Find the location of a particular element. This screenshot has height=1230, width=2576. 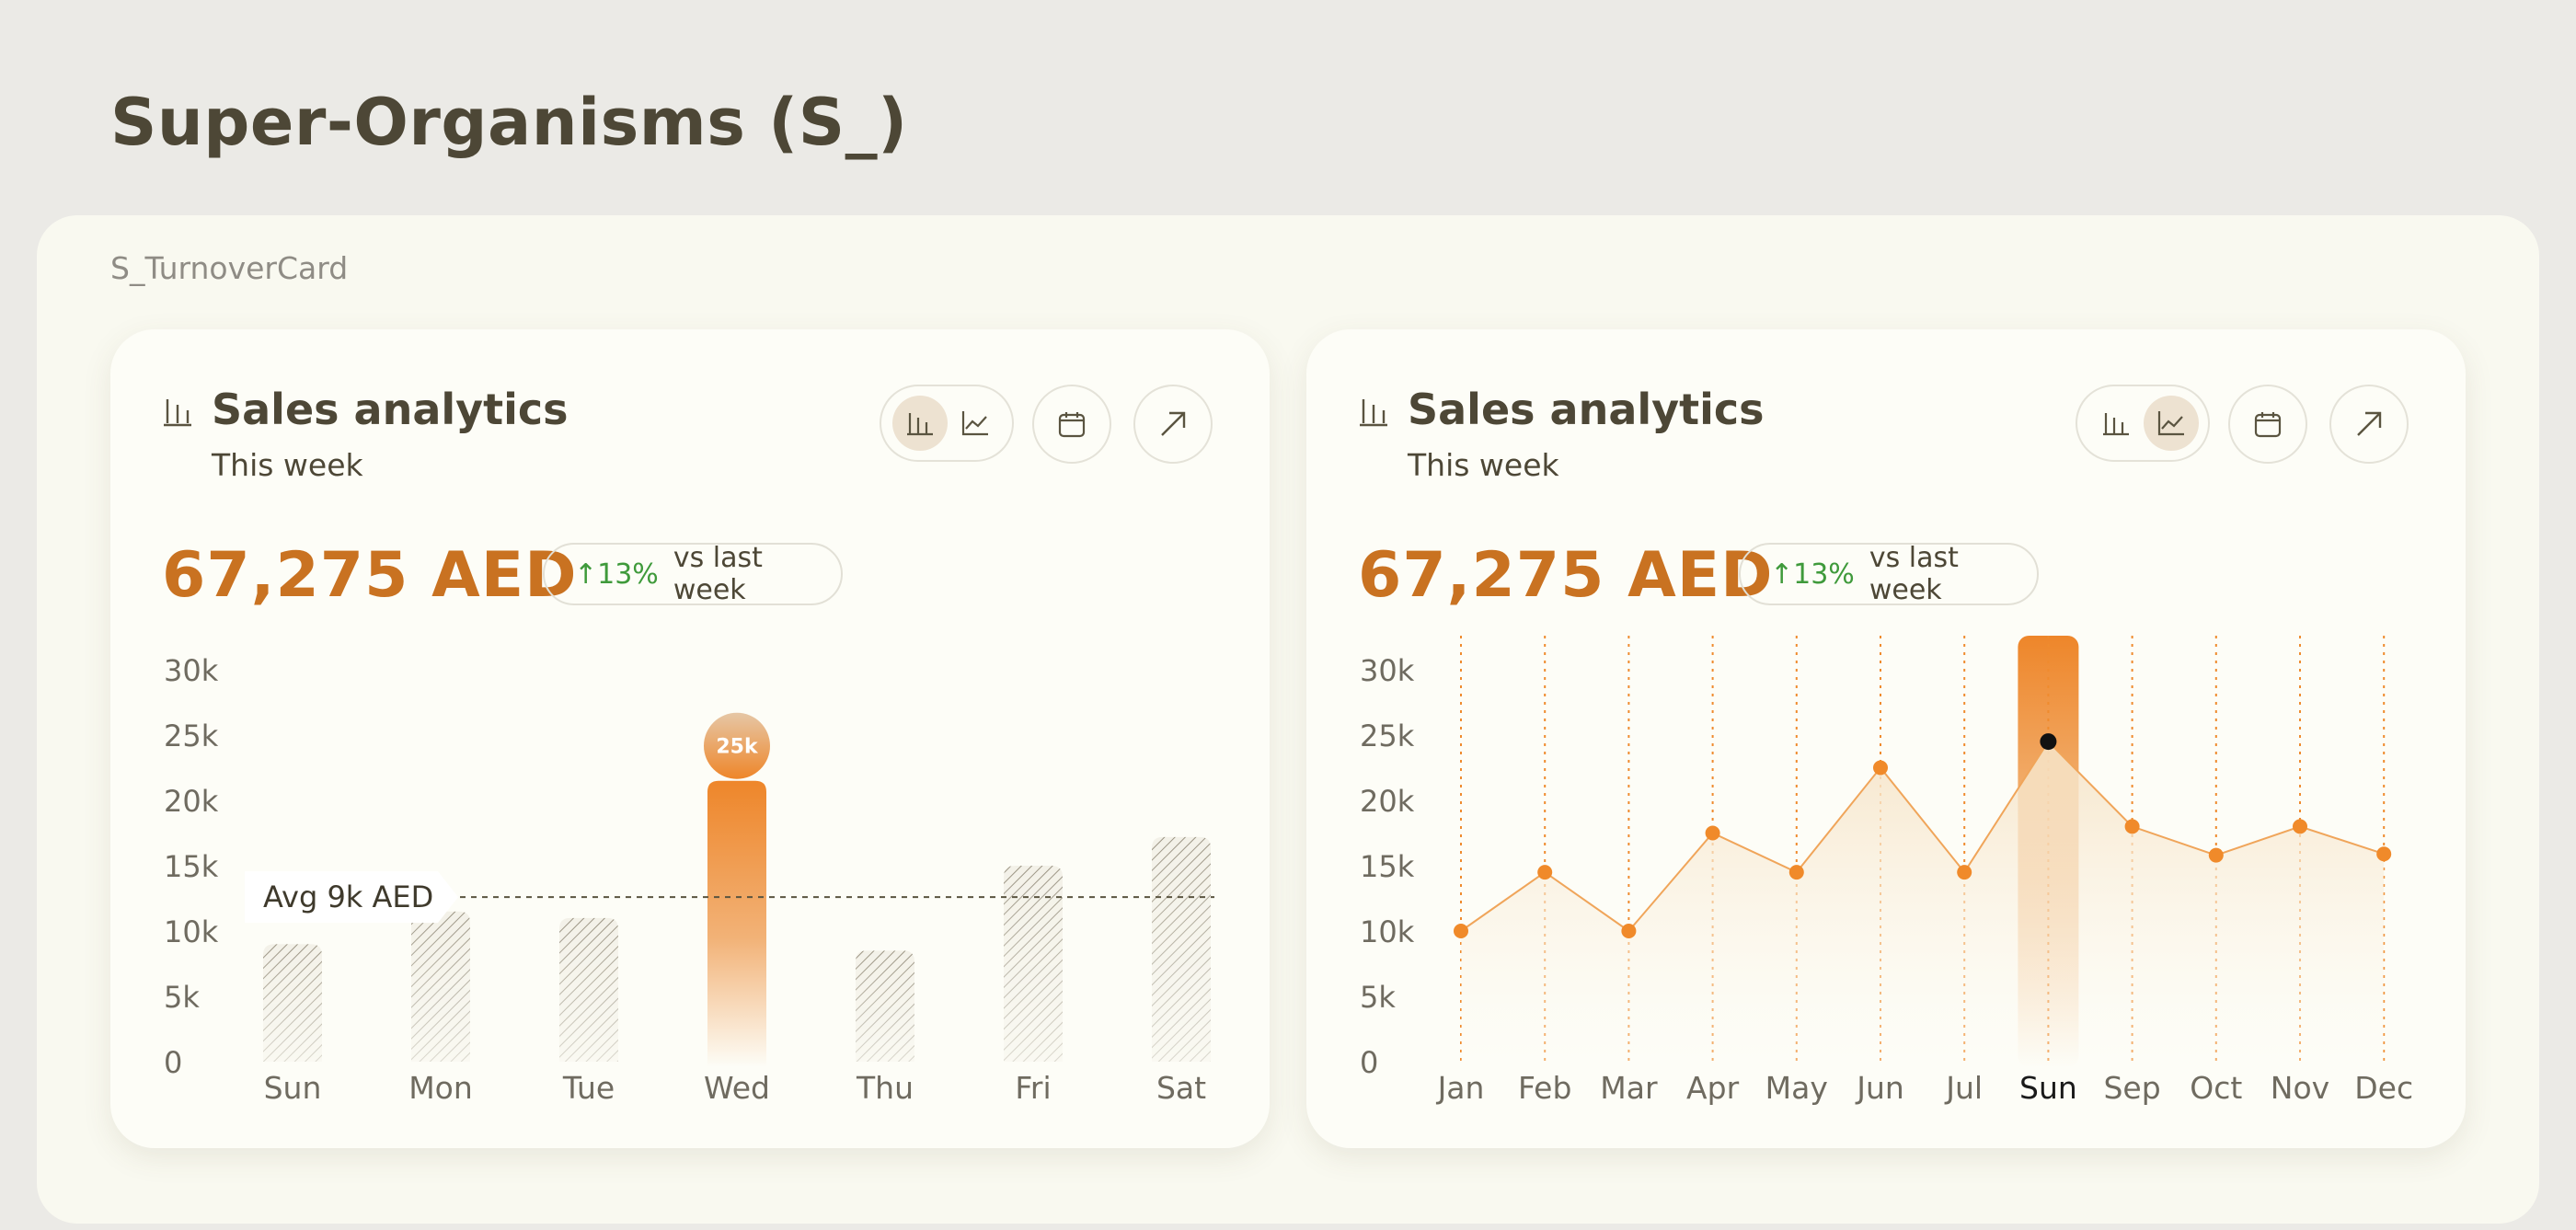

area-fill is located at coordinates (1923, 901).